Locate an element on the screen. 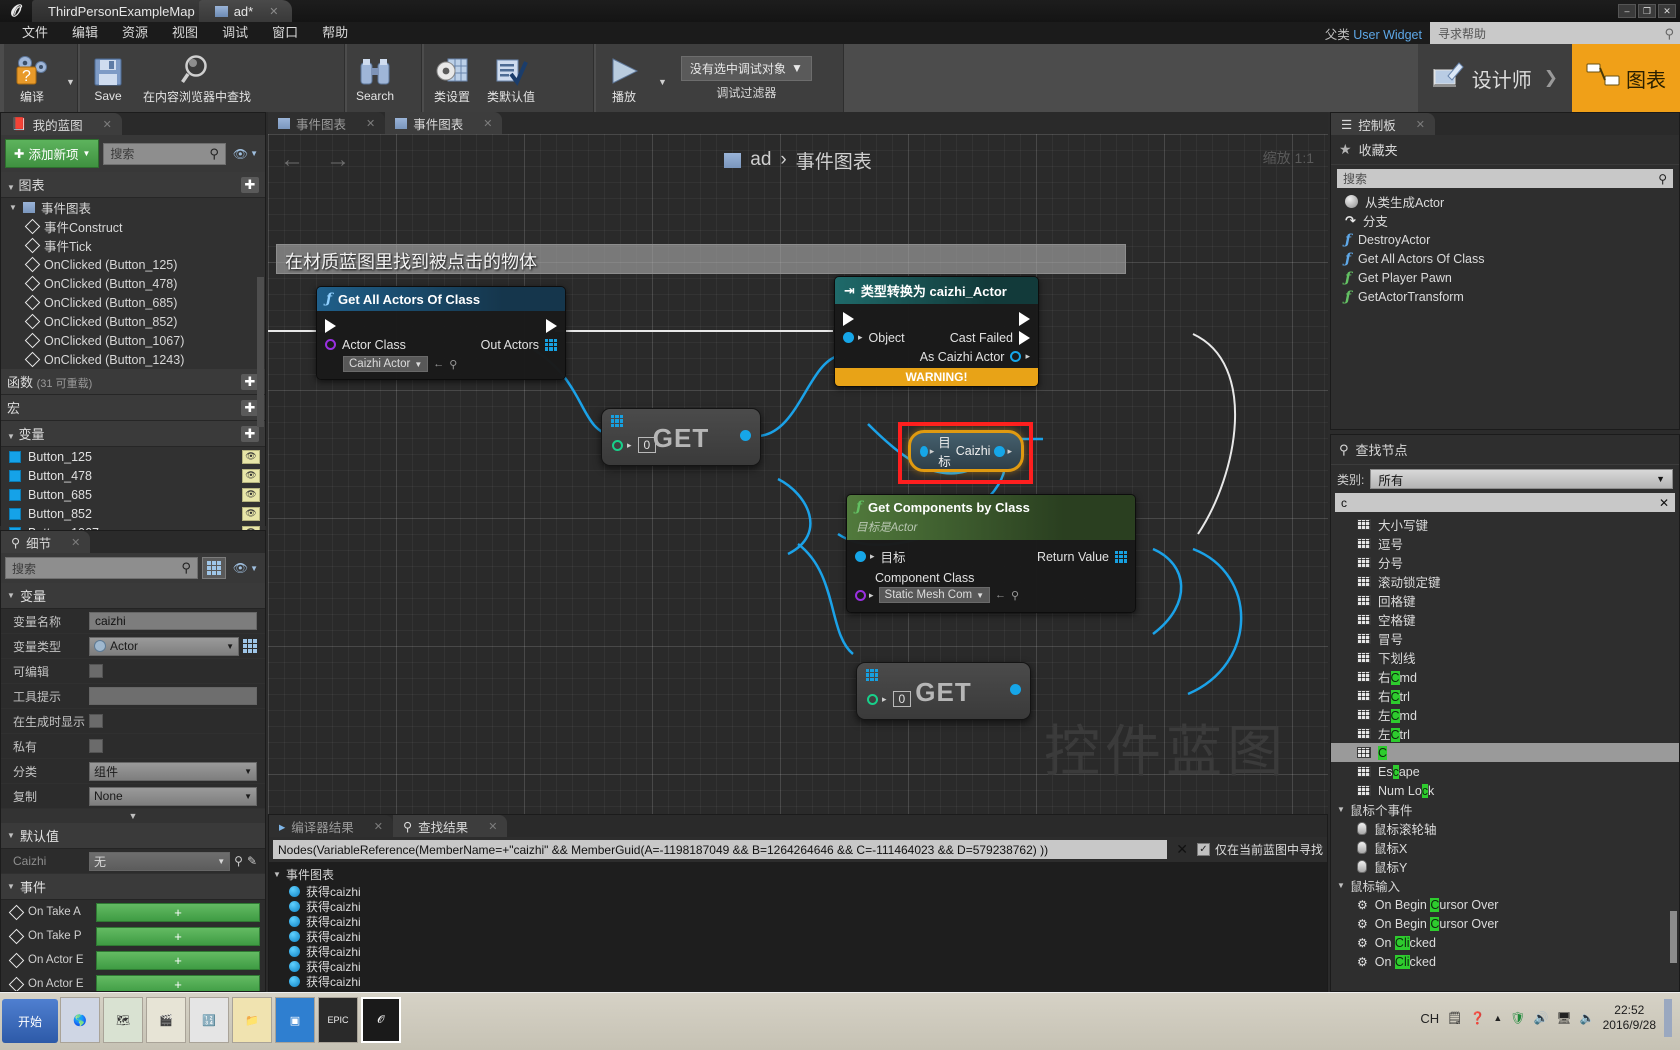  close-window-button: ✕ is located at coordinates (1667, 11).